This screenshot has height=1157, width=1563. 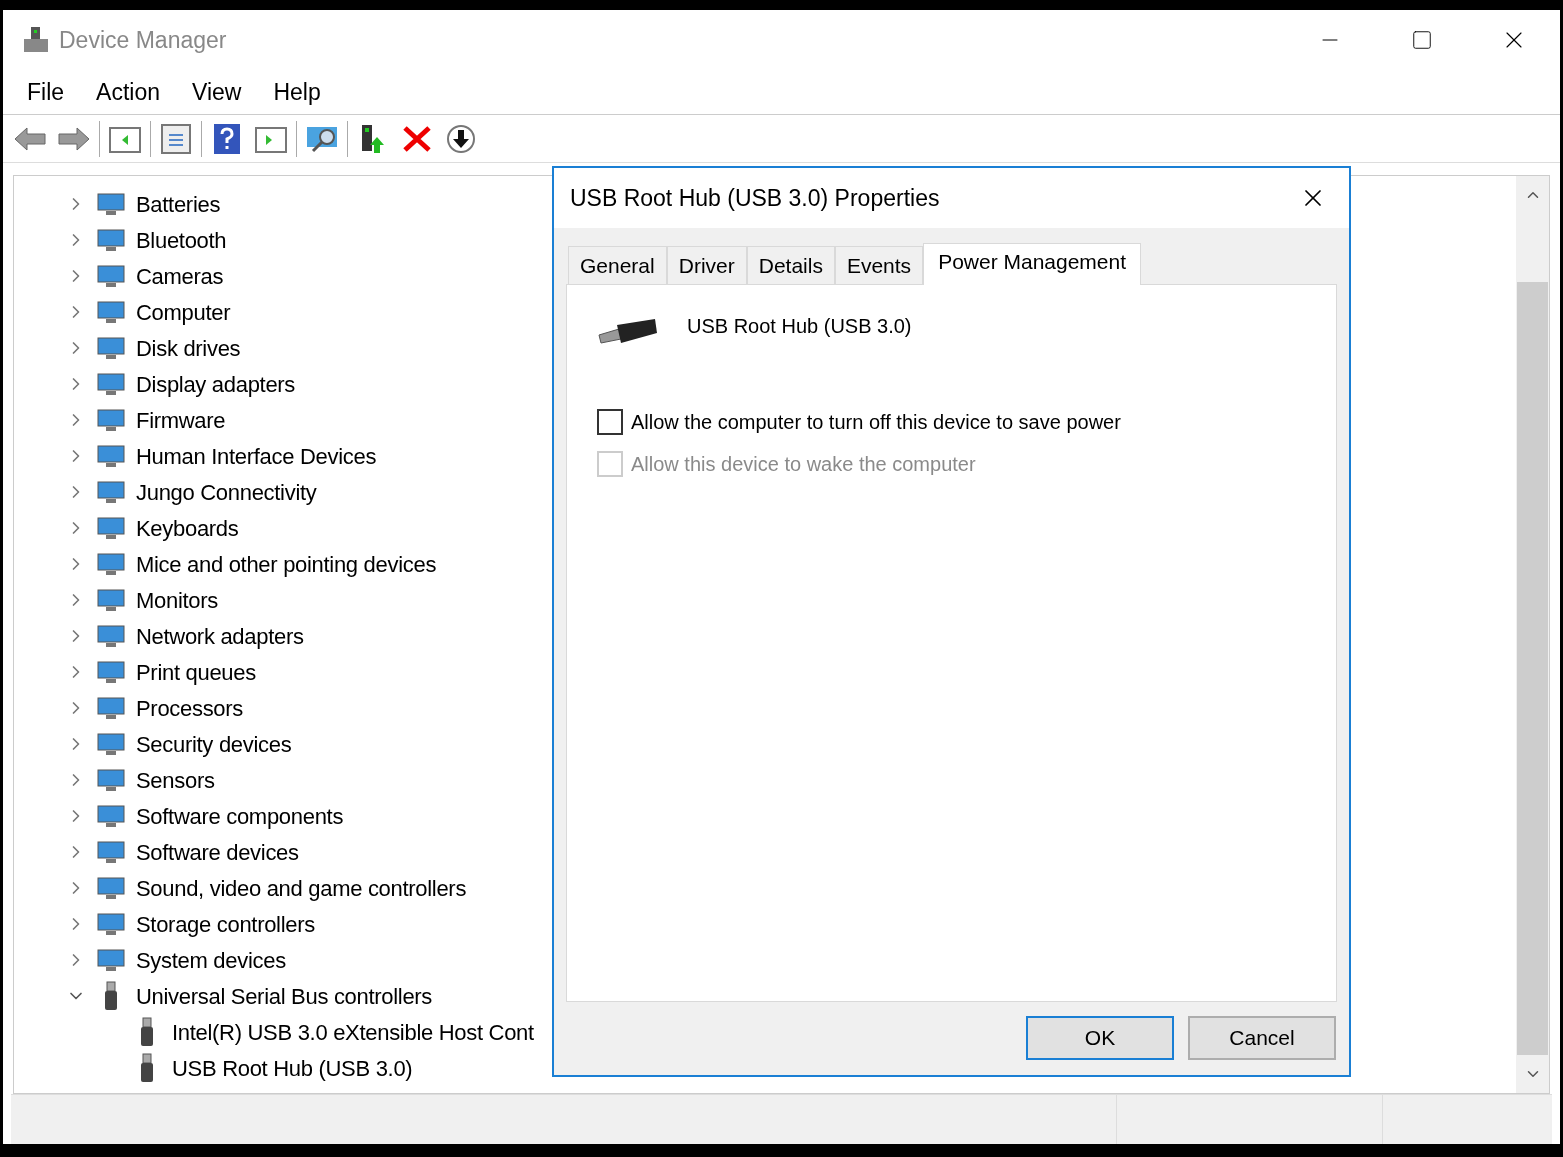 I want to click on dialog-title: USB Root Hub (USB 3.0) Properties, so click(x=755, y=198).